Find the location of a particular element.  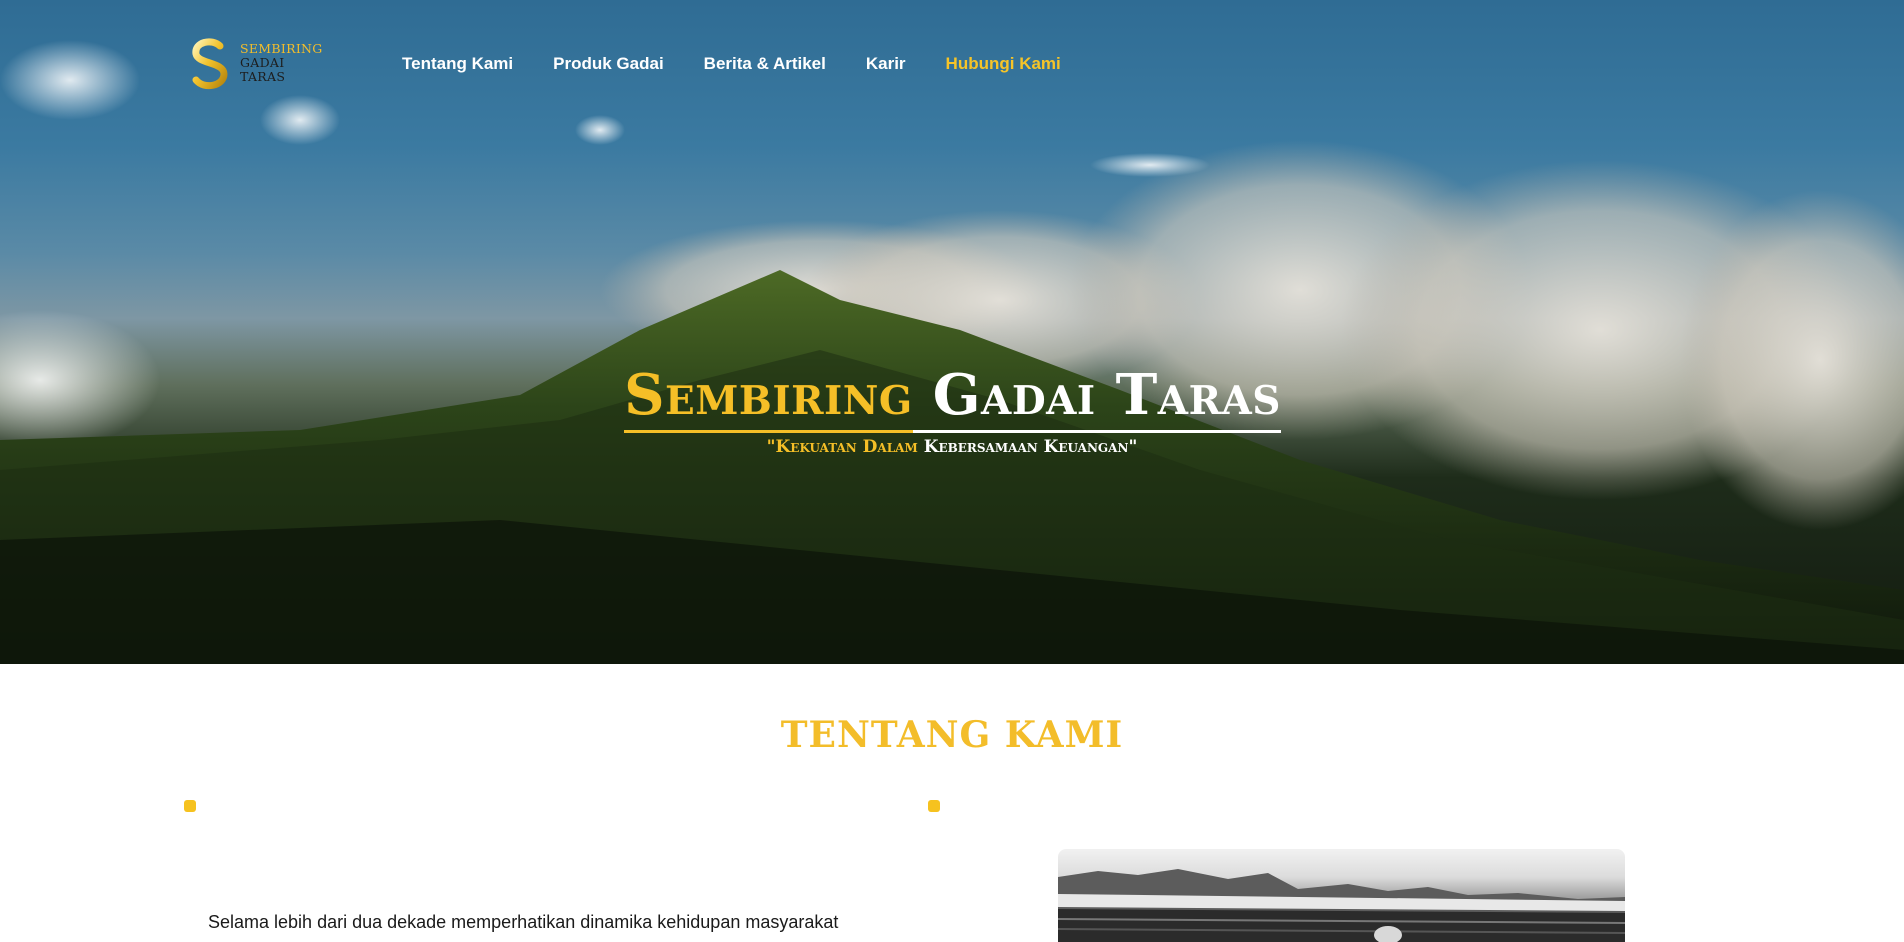

nav-item-produk-gadai: Produk Gadai is located at coordinates (608, 64).